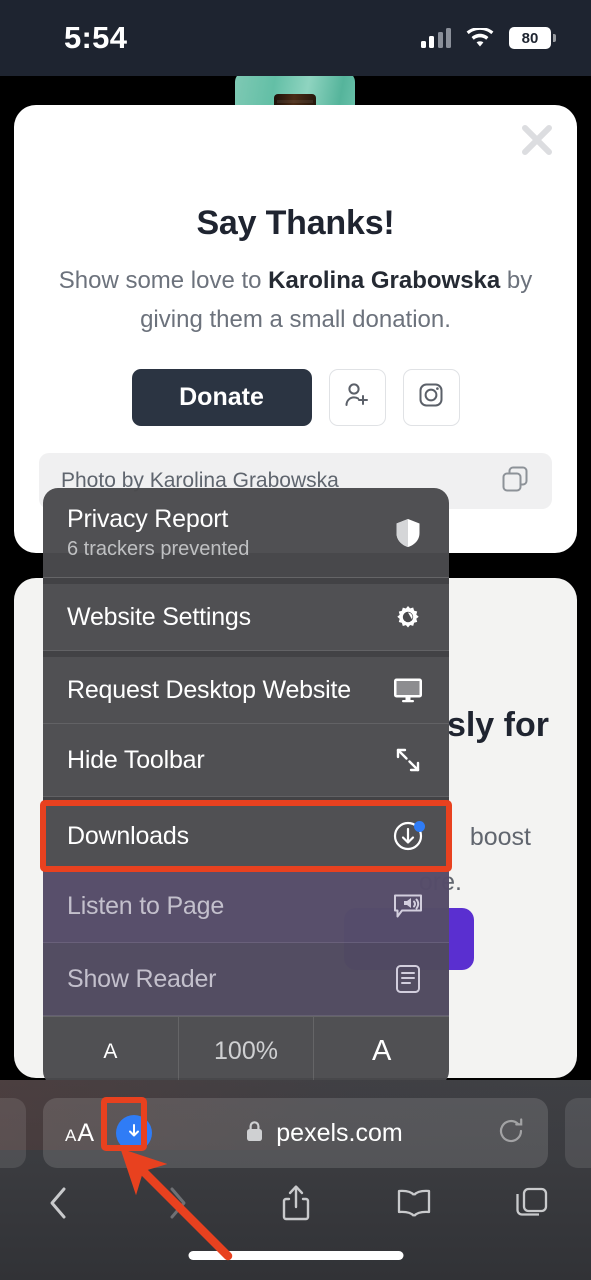 Image resolution: width=591 pixels, height=1280 pixels. What do you see at coordinates (295, 38) in the screenshot?
I see `status-bar: 5:54 80` at bounding box center [295, 38].